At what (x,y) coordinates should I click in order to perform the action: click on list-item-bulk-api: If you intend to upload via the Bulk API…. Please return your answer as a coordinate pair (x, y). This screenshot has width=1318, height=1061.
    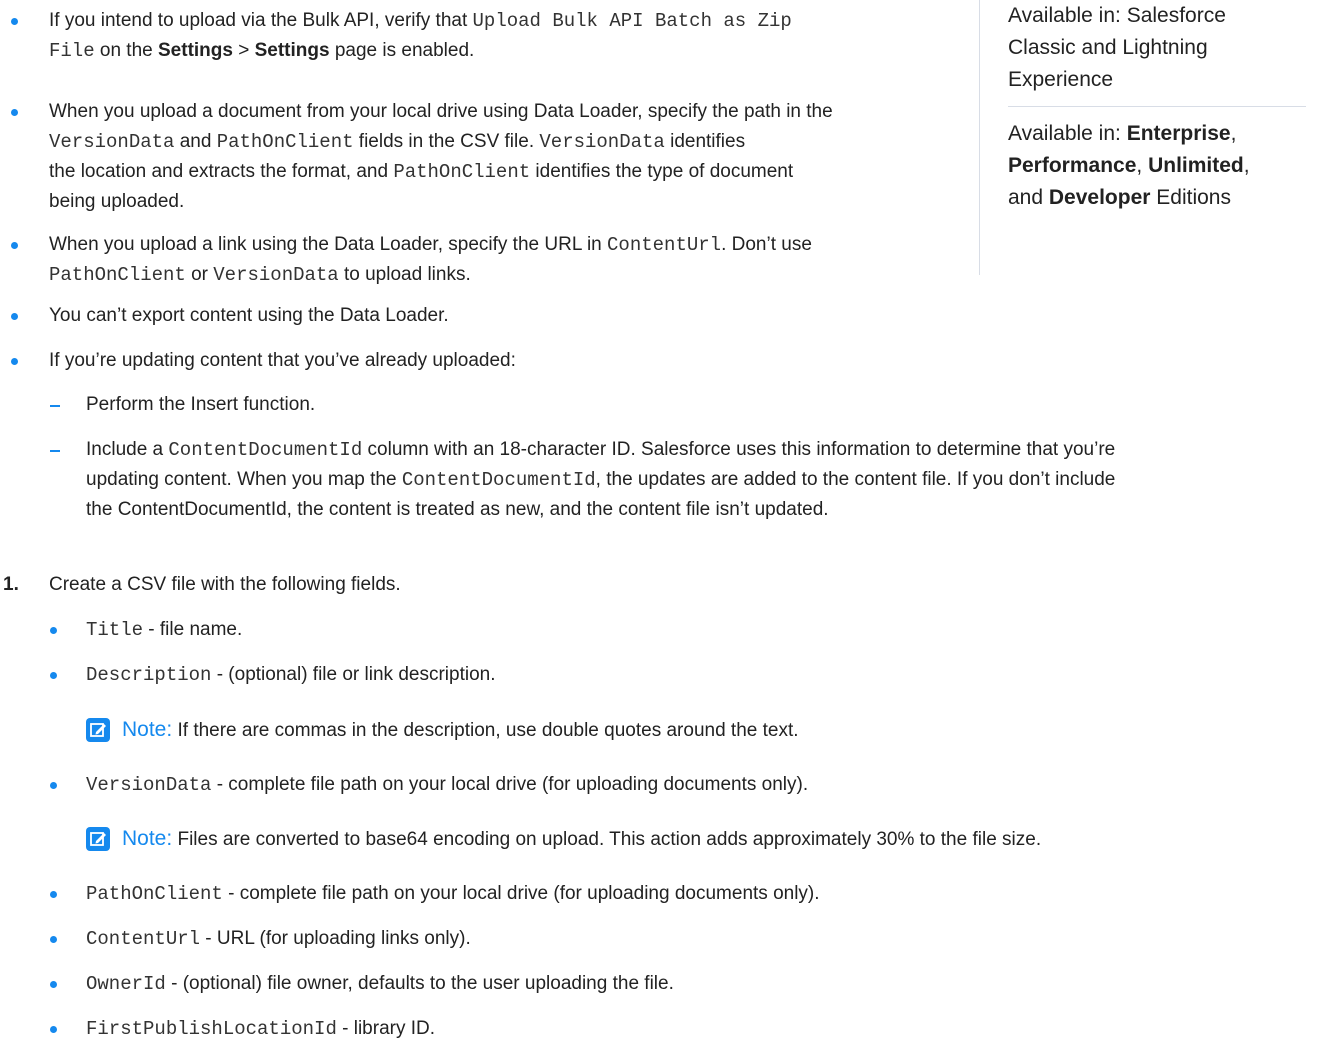
    Looking at the image, I should click on (509, 36).